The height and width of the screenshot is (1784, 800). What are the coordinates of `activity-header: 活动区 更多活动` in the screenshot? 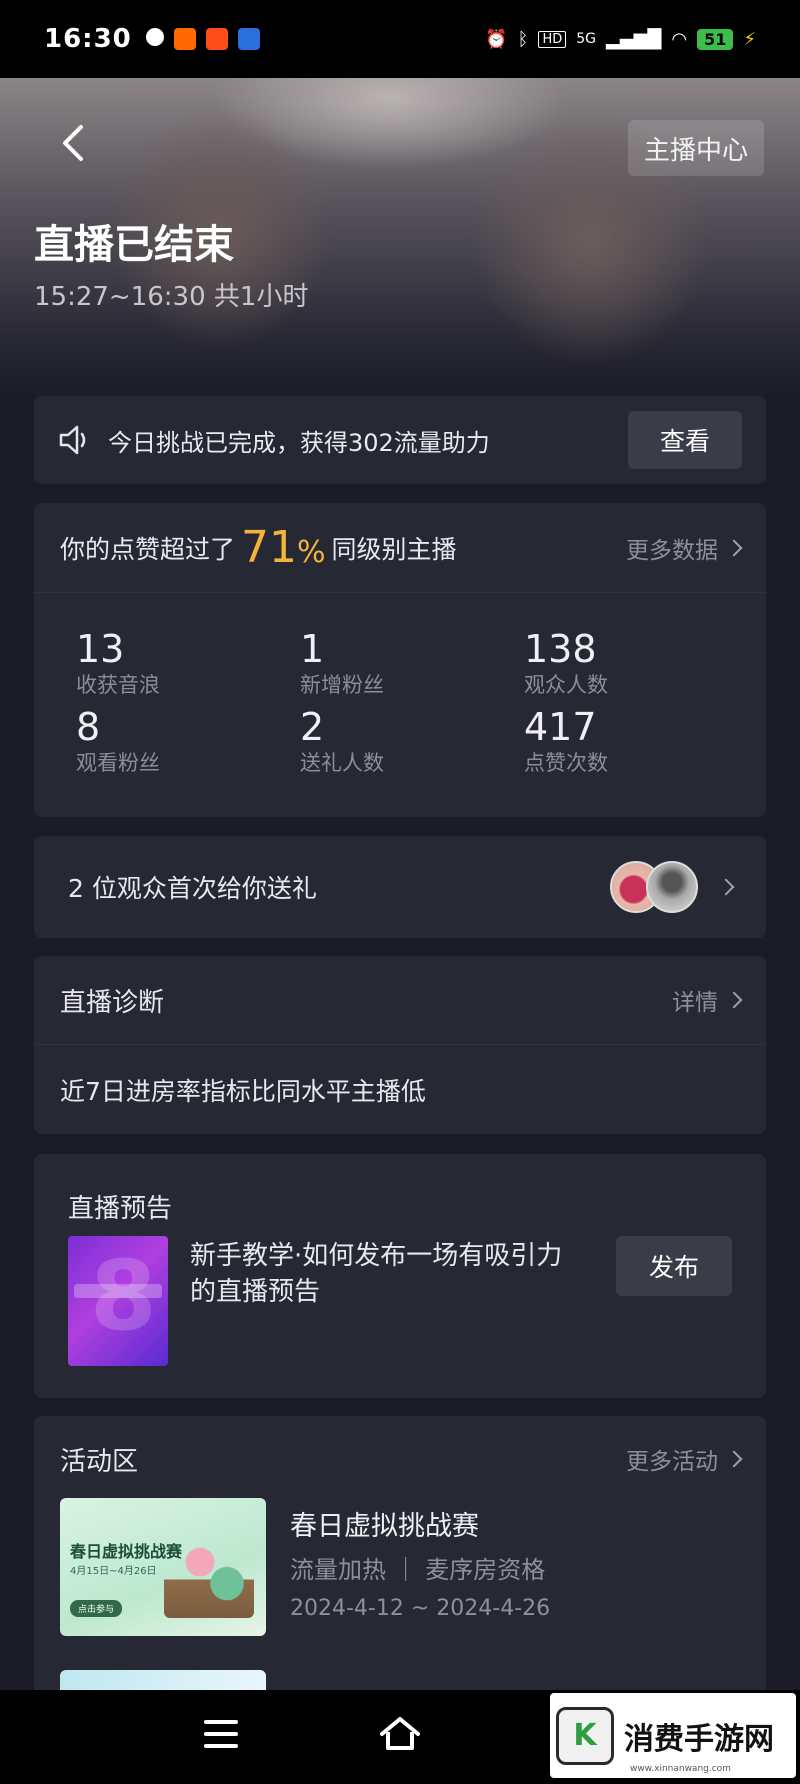 It's located at (400, 1459).